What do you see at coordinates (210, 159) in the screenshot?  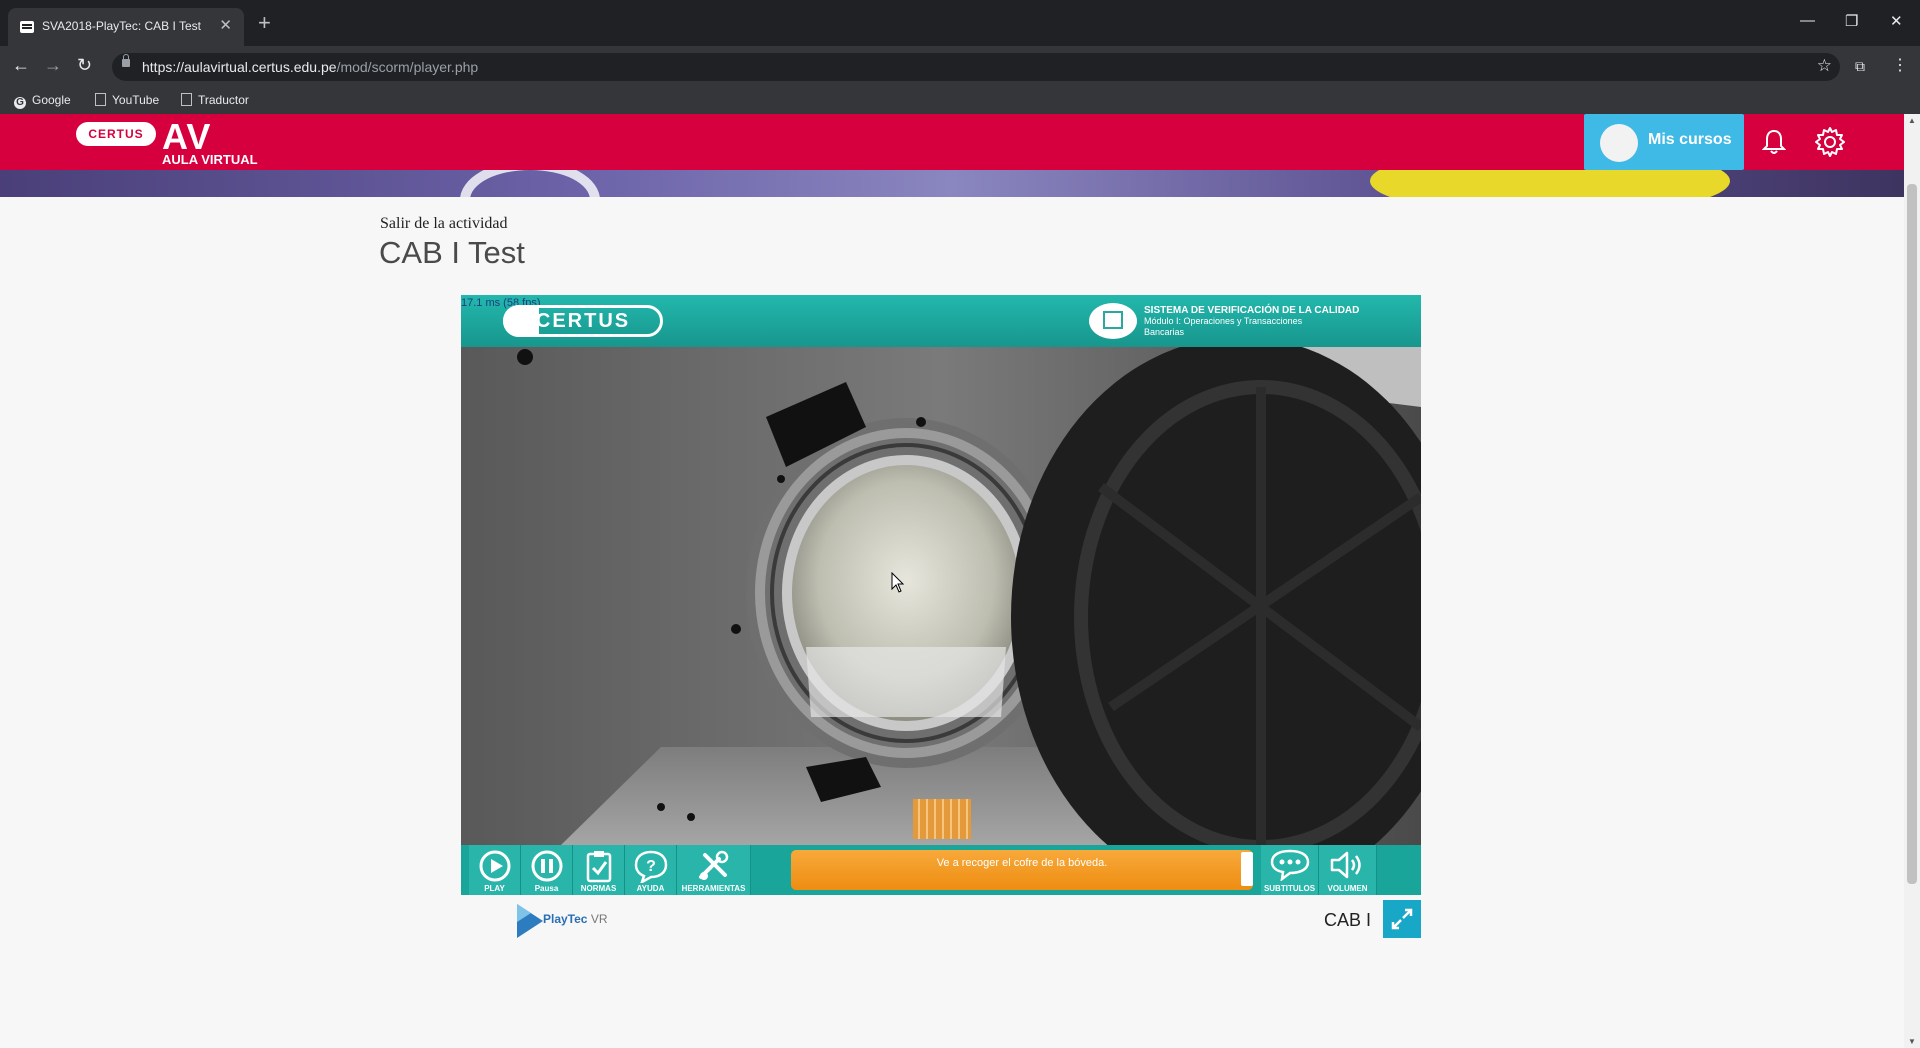 I see `logo-subtitle: AULA VIRTUAL` at bounding box center [210, 159].